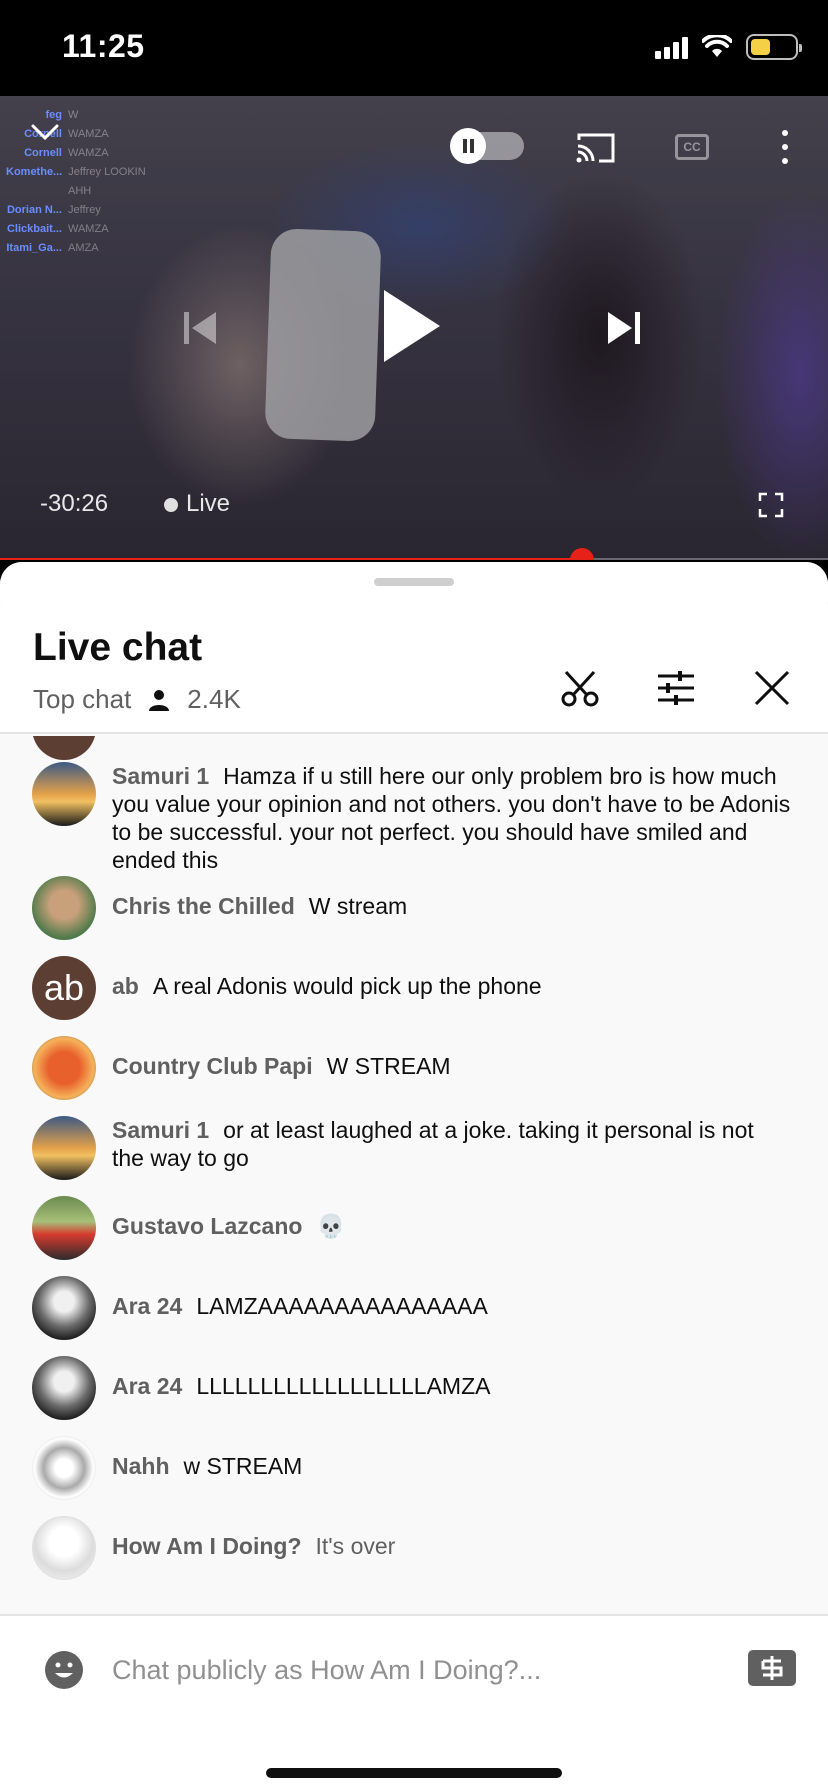 This screenshot has width=828, height=1792. Describe the element at coordinates (64, 1670) in the screenshot. I see `emoji-icon` at that location.